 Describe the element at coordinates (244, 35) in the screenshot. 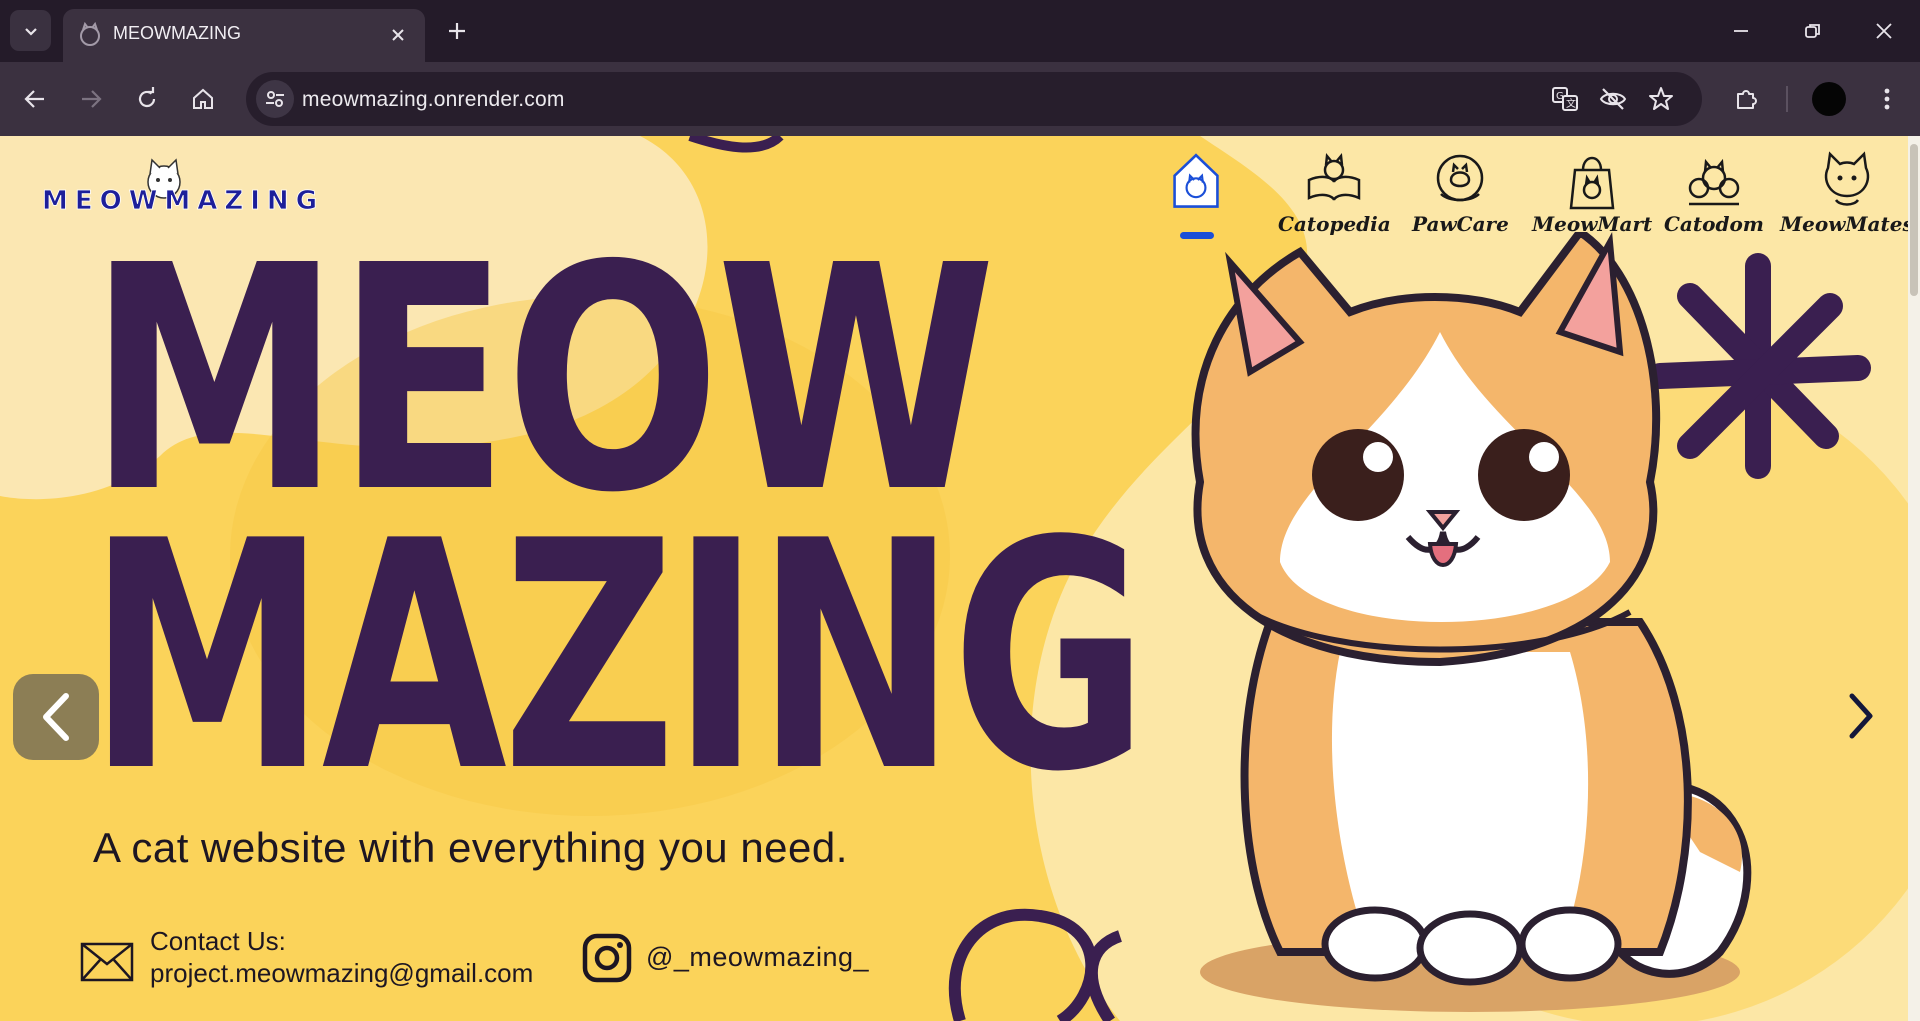

I see `active-tab: MEOWMAZING` at that location.